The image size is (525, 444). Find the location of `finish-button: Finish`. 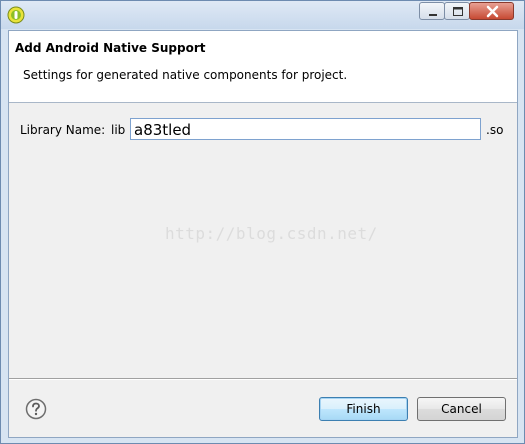

finish-button: Finish is located at coordinates (363, 409).